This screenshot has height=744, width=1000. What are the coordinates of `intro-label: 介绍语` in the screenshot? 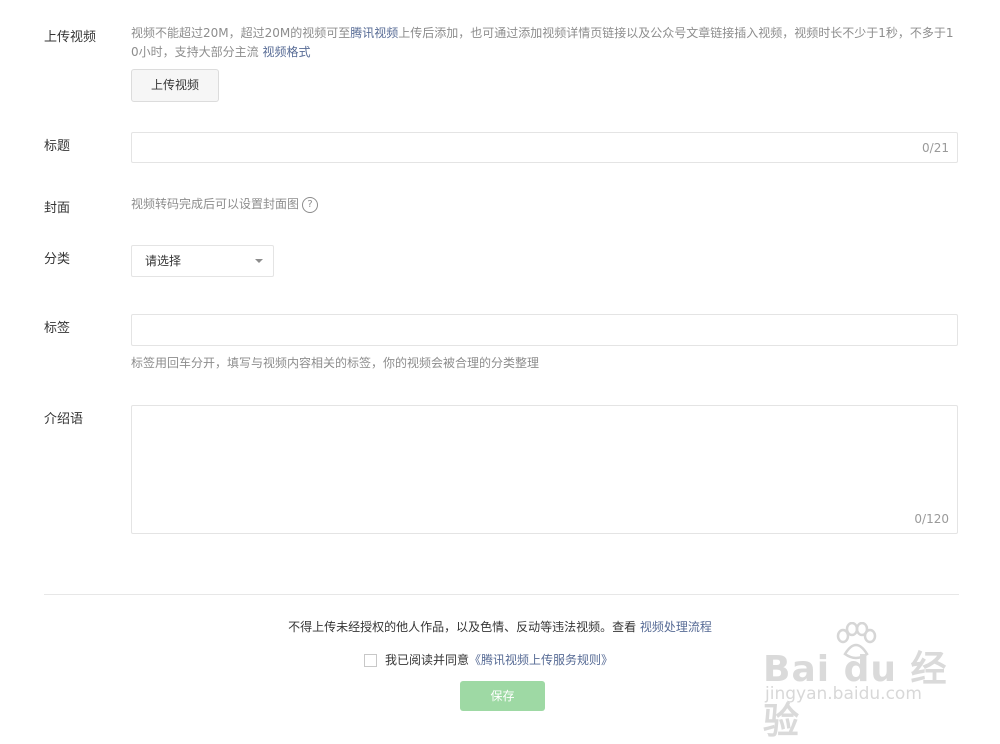 It's located at (64, 419).